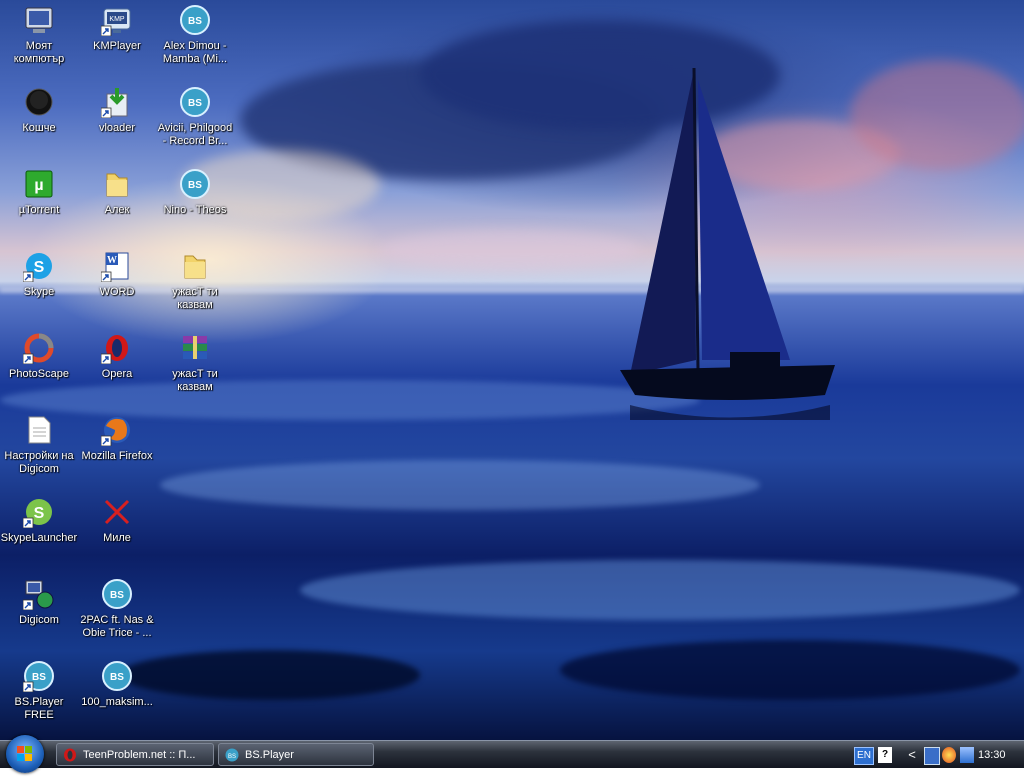 Image resolution: width=1024 pixels, height=778 pixels. I want to click on firefox-icon, so click(115, 431).